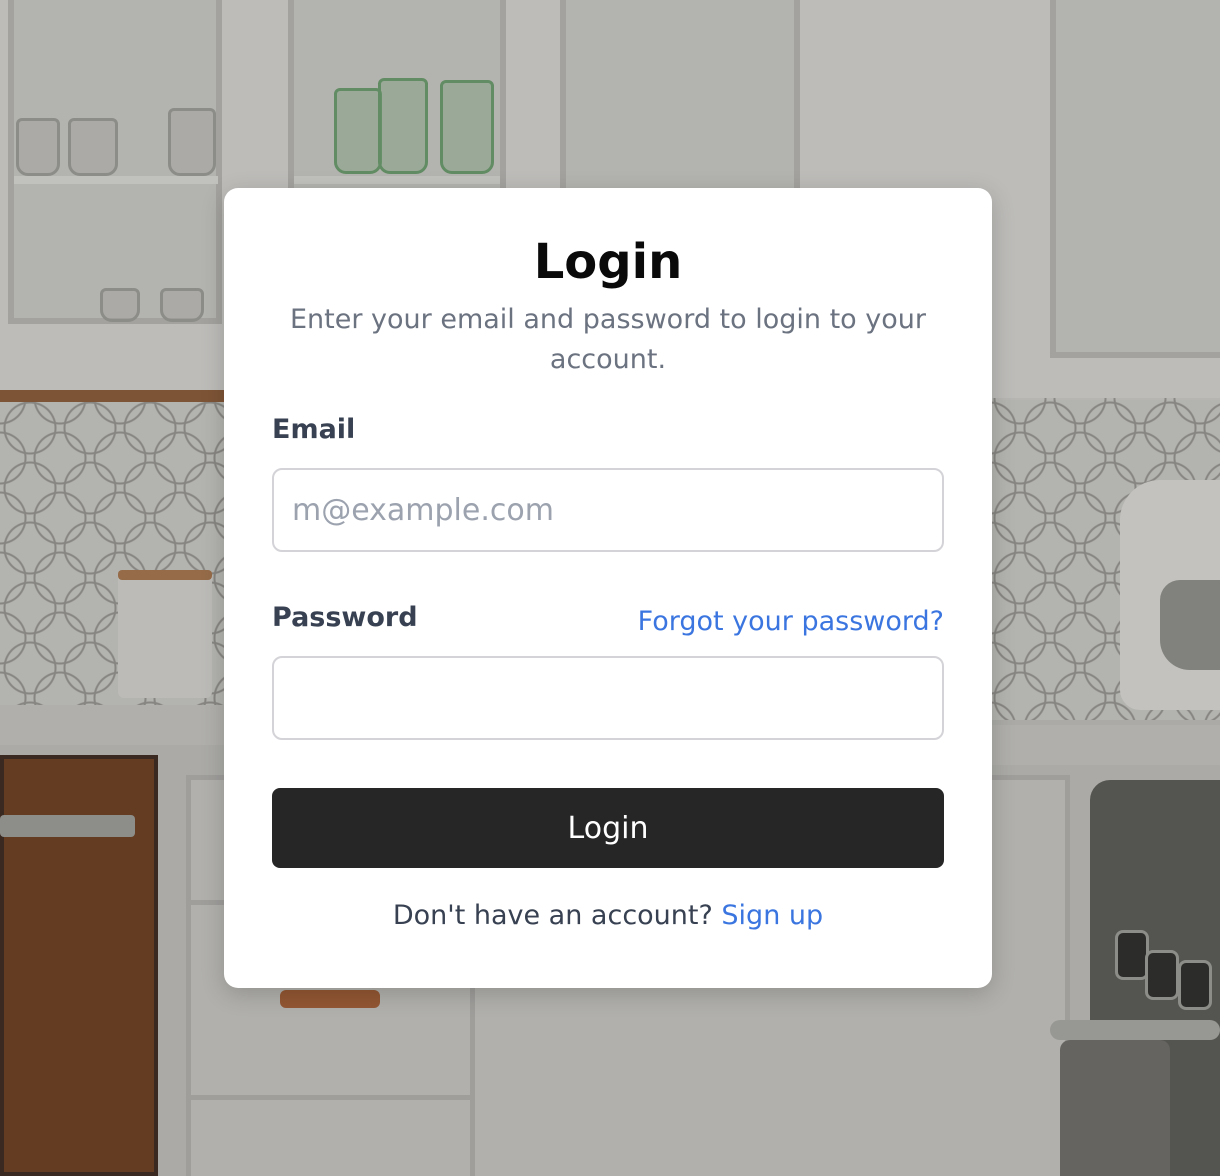 The width and height of the screenshot is (1220, 1176). I want to click on signup-link: Sign up, so click(772, 915).